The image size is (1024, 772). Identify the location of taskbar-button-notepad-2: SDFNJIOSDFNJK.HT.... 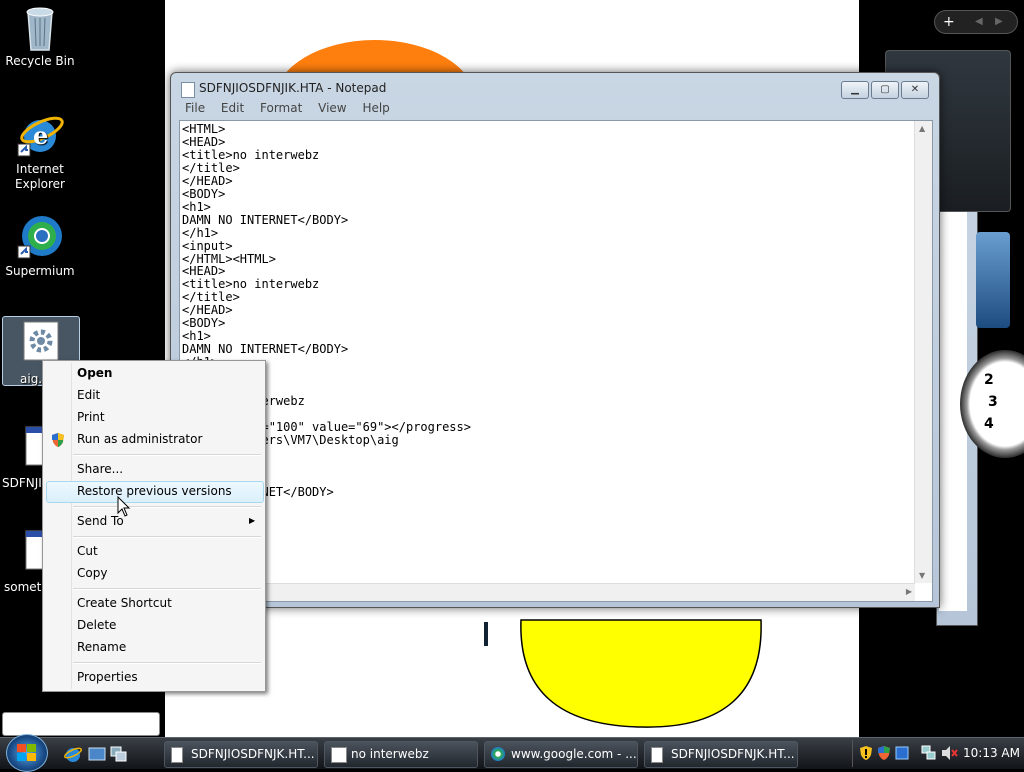
(721, 754).